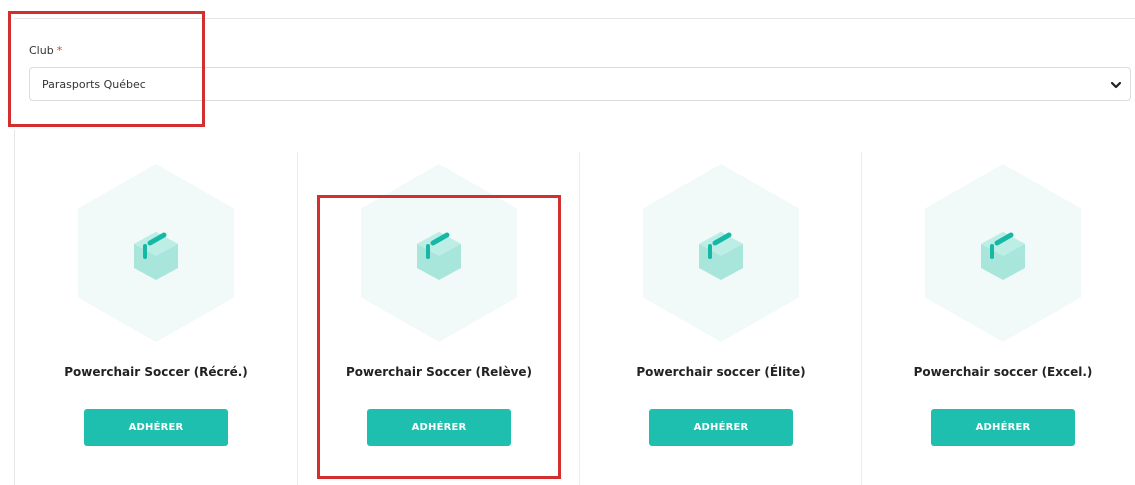 The width and height of the screenshot is (1135, 485). I want to click on club-label: Club *, so click(45, 50).